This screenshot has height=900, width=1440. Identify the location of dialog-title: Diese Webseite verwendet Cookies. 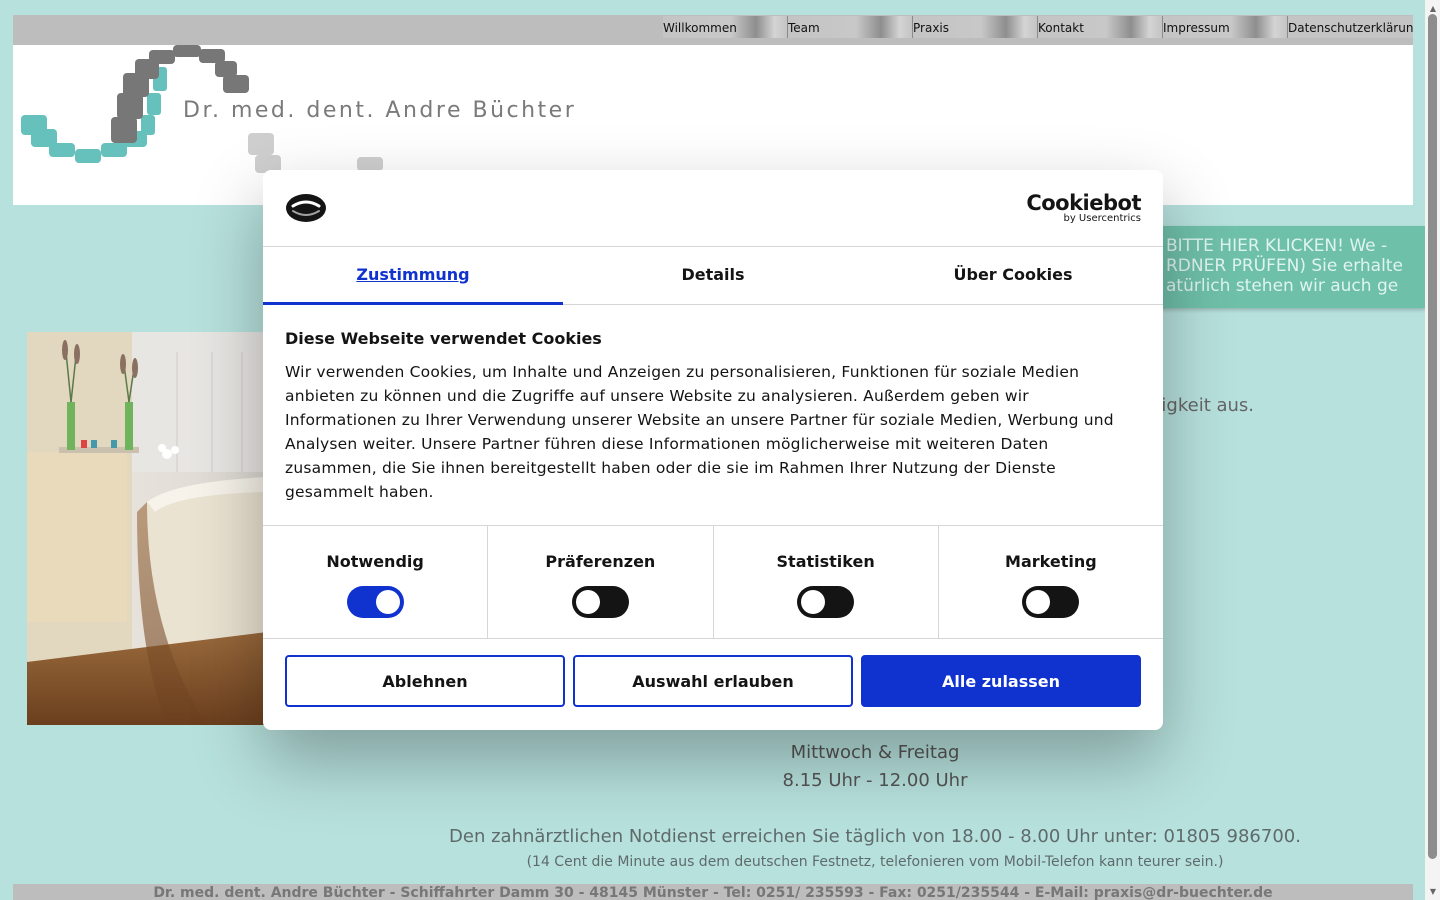
(443, 338).